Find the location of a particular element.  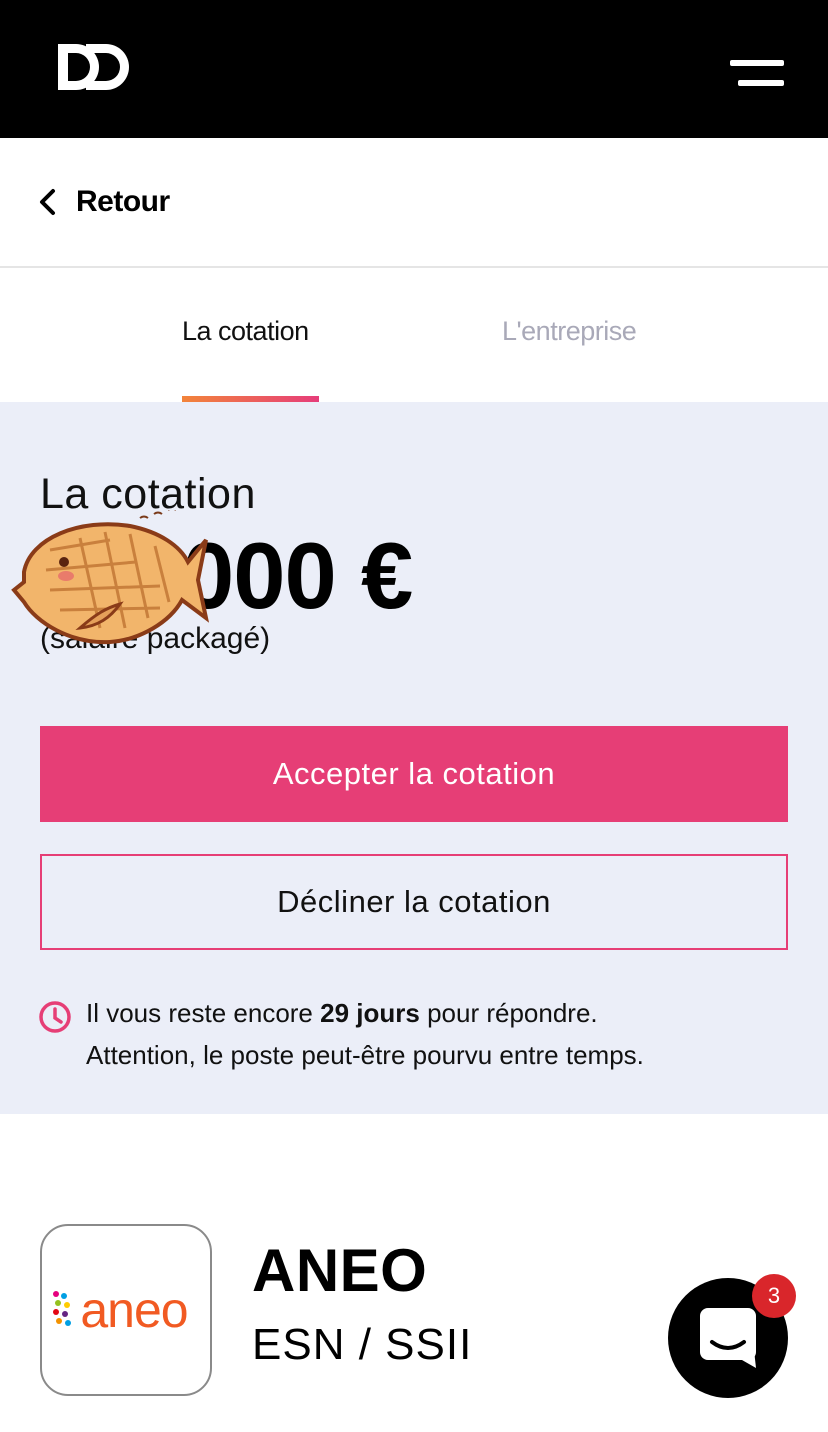

days-remaining: 29 jours is located at coordinates (370, 1013).